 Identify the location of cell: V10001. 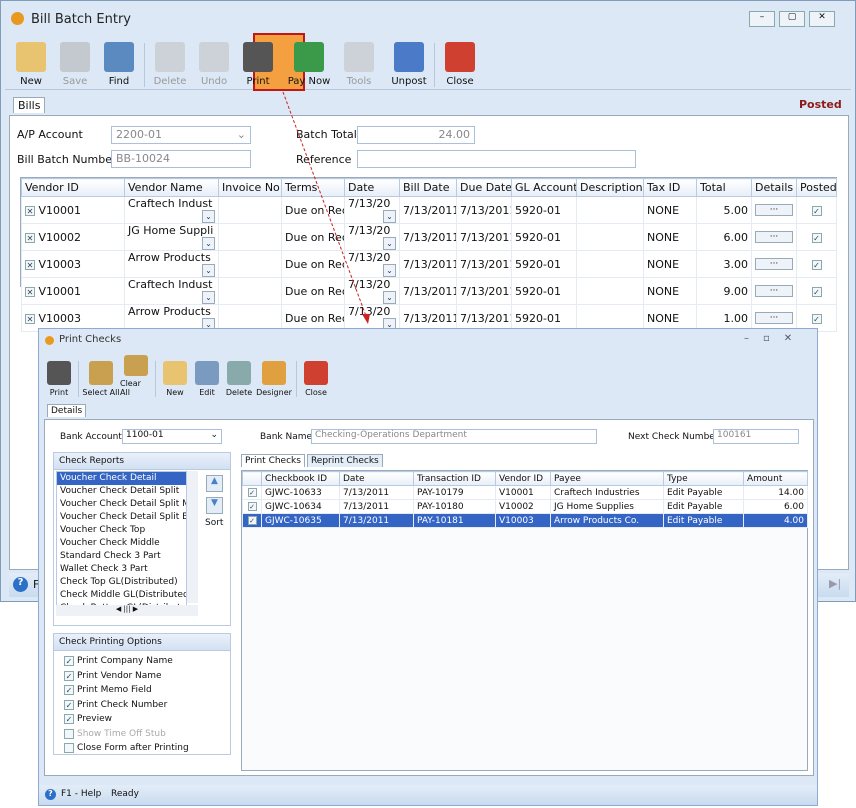
(523, 492).